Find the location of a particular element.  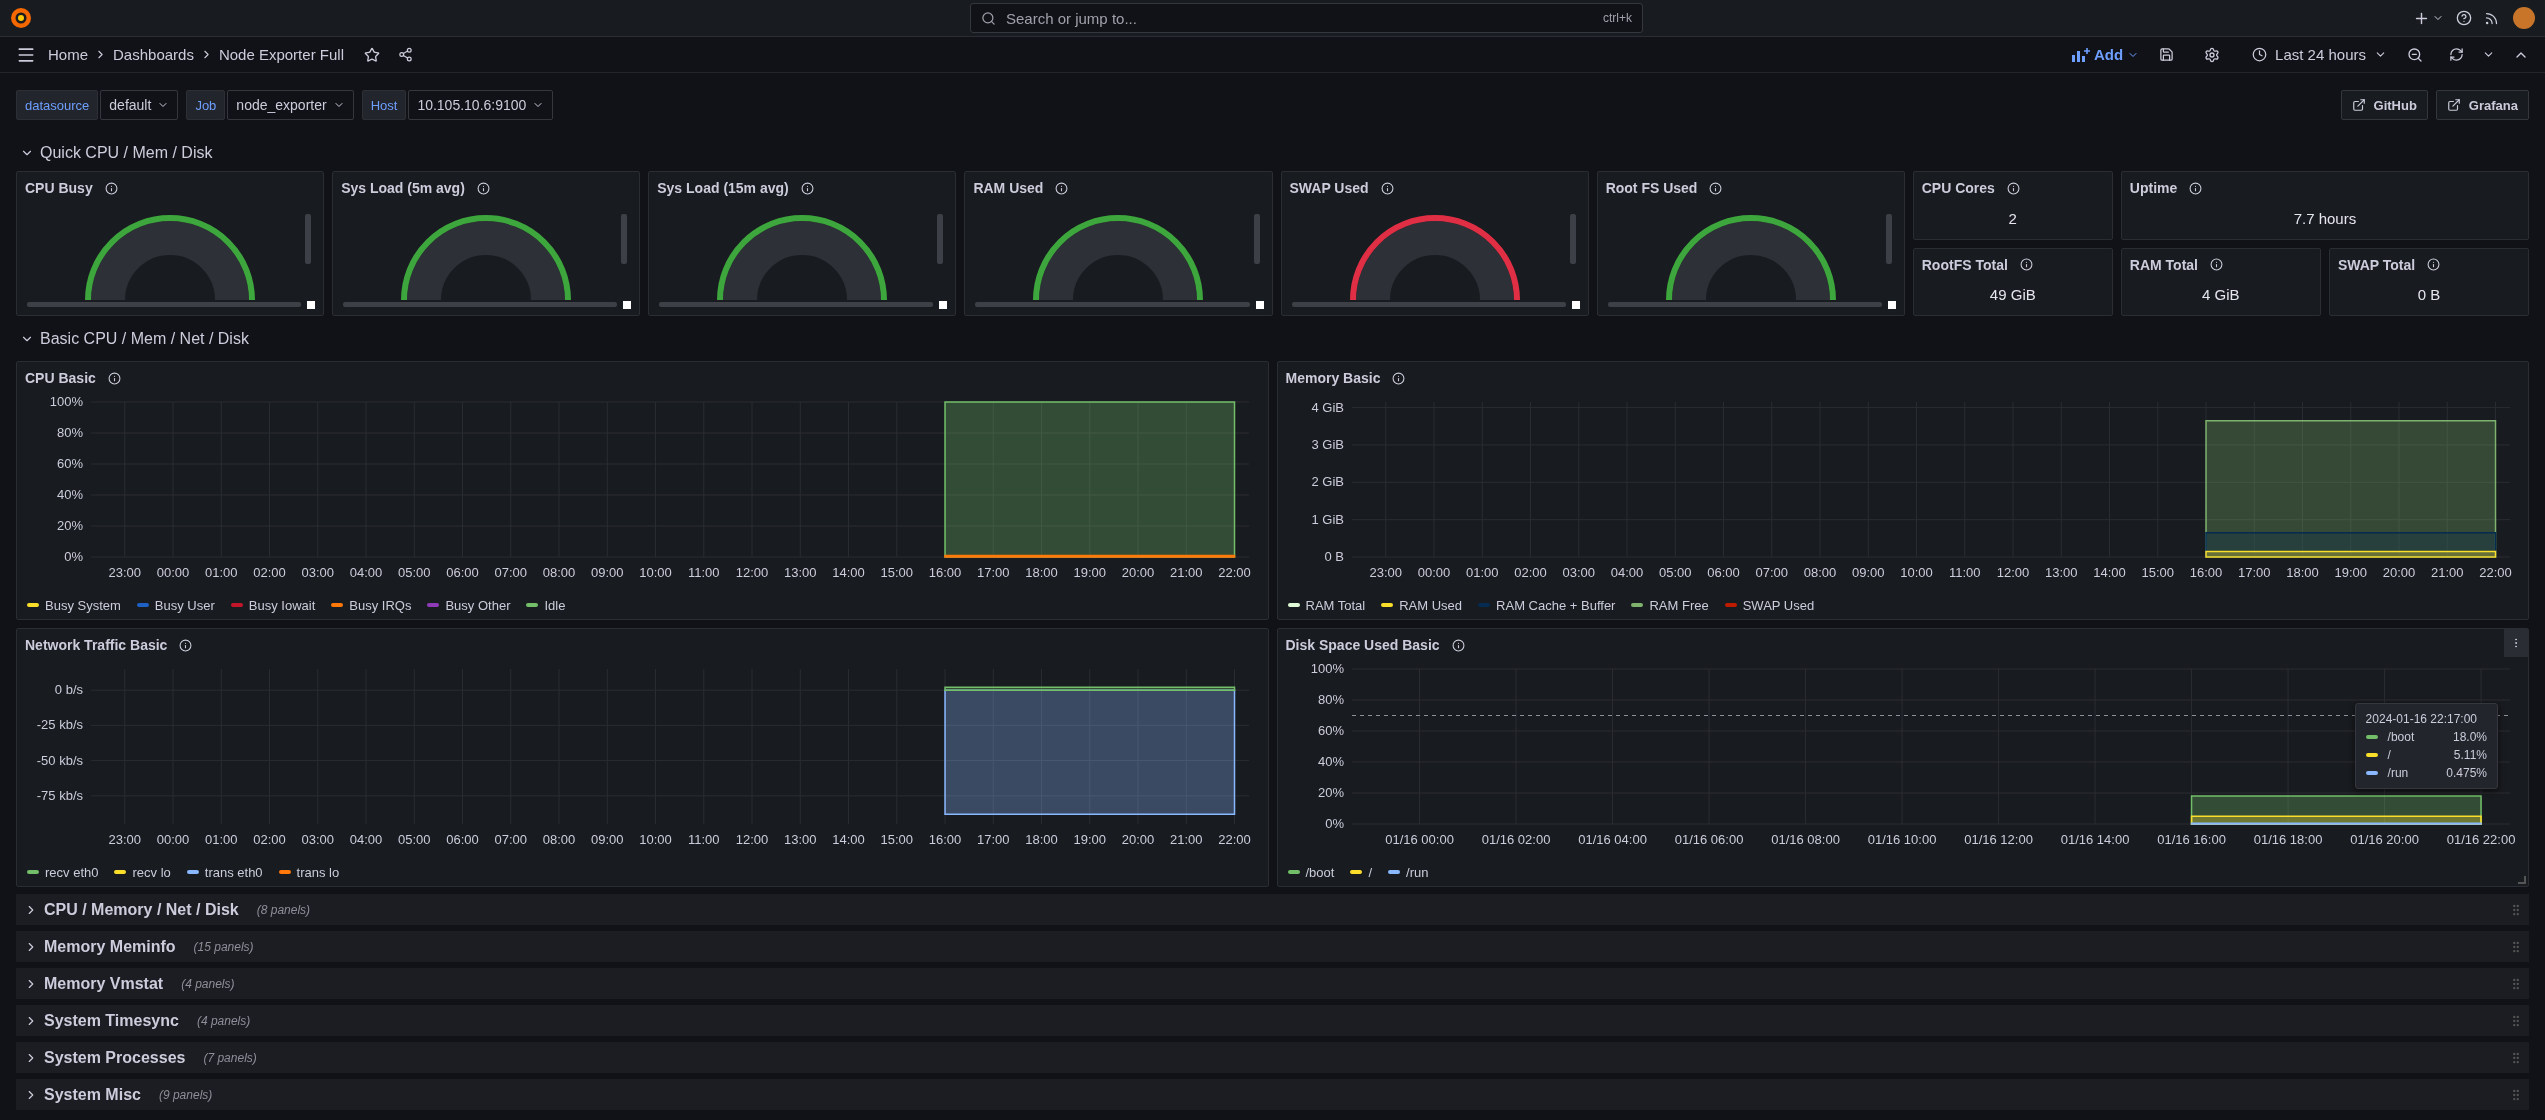

legend-item: Busy IRQs is located at coordinates (371, 605).